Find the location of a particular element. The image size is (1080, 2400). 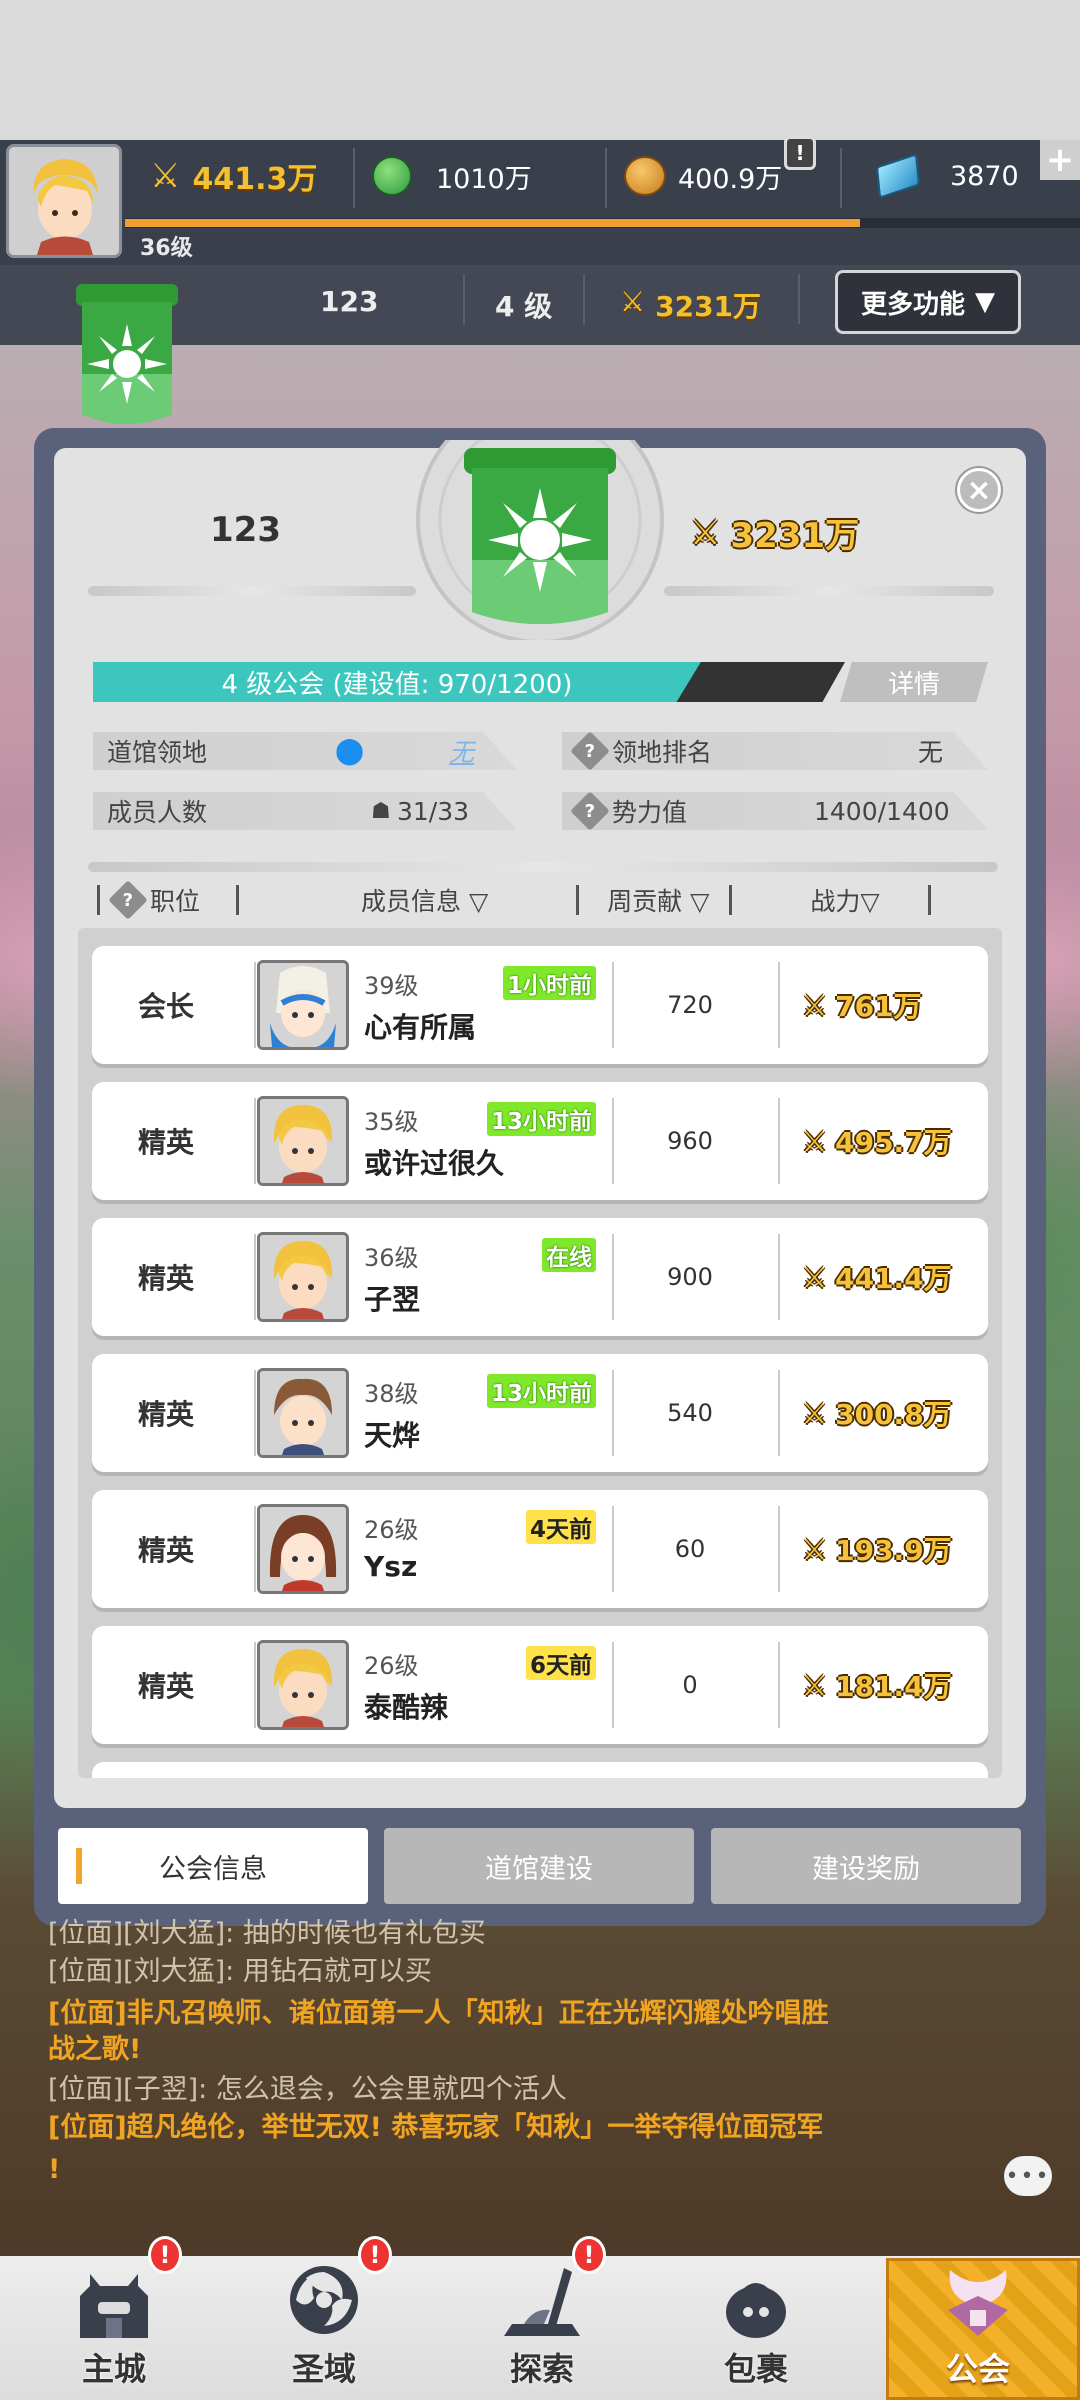

member-row: 会长 39级 心有所属 1小时前 720 ⚔ 761万 is located at coordinates (540, 1005).